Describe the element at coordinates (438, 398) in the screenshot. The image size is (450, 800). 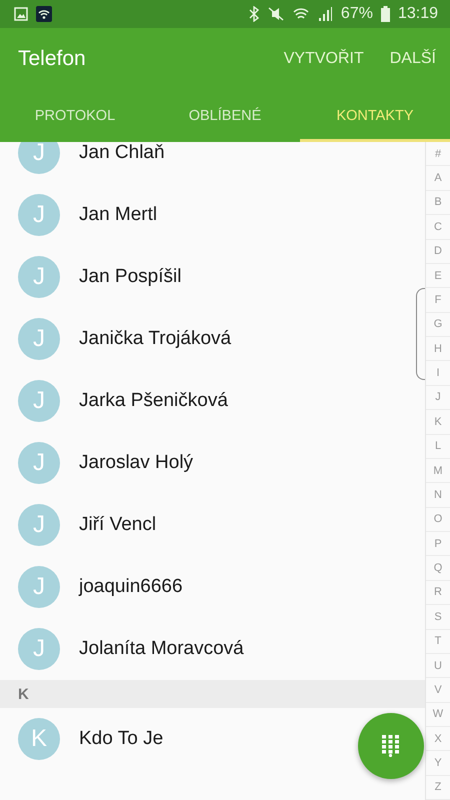
I see `index-letter: J` at that location.